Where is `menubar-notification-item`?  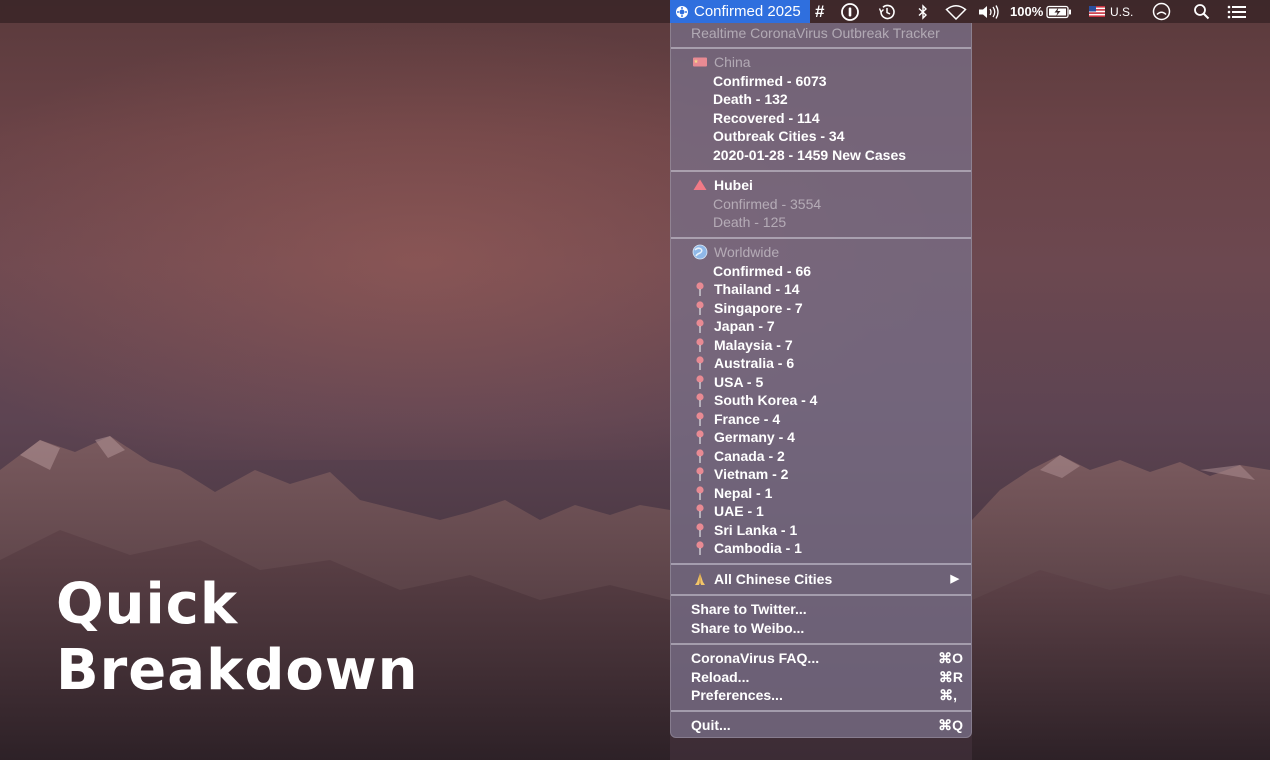 menubar-notification-item is located at coordinates (1237, 11).